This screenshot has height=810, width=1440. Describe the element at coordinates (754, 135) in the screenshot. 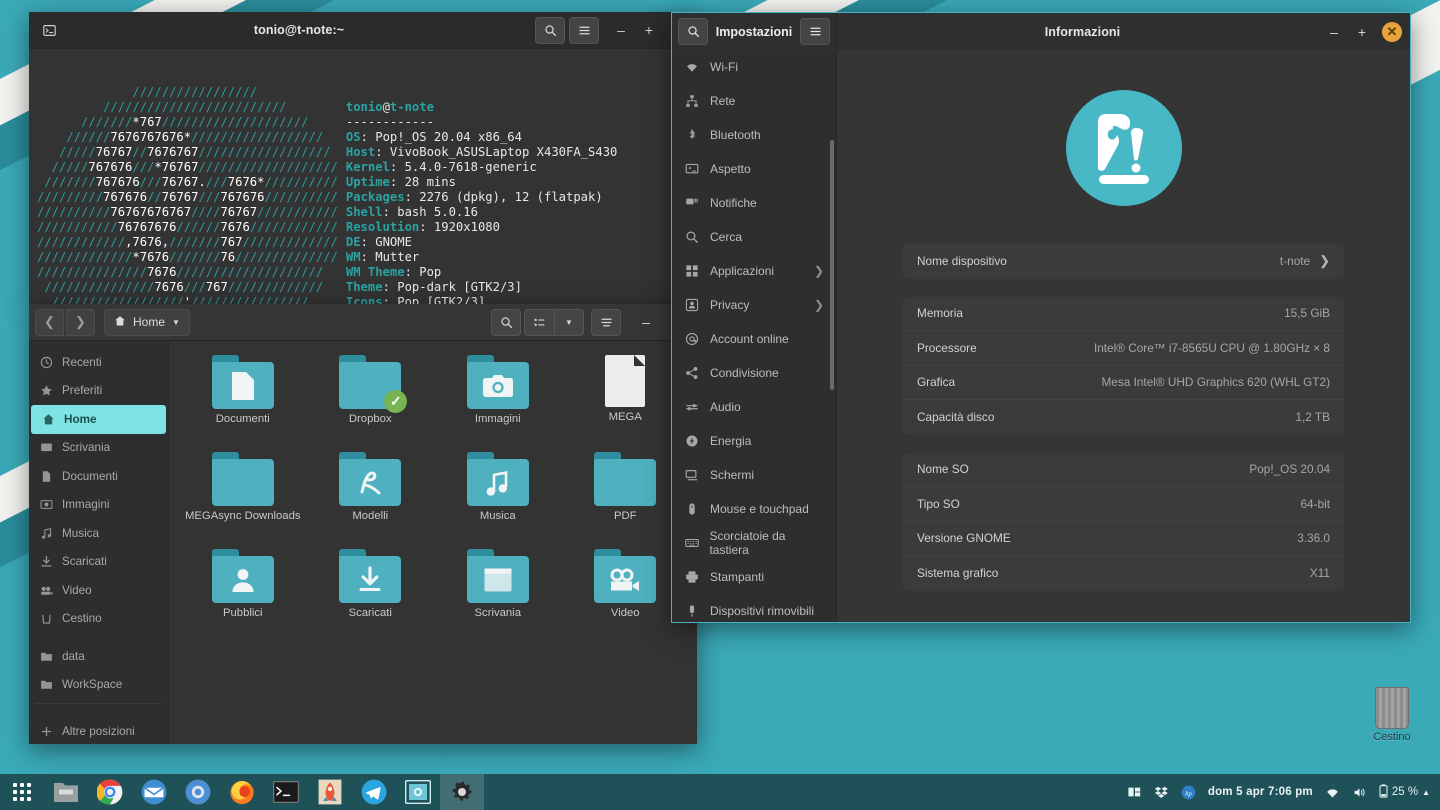

I see `settings-sidebar-item-bluetooth: Bluetooth` at that location.